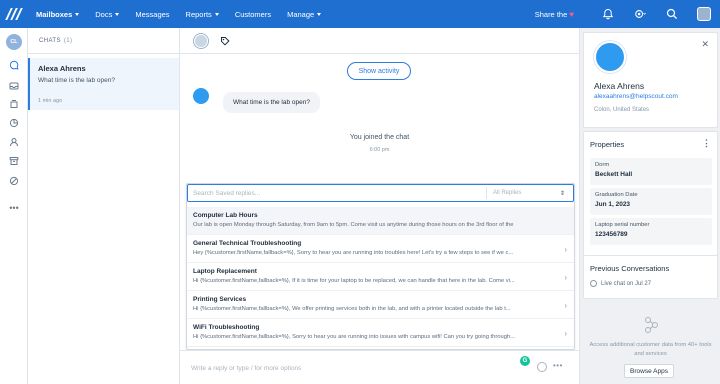  I want to click on nav-docs: Docs, so click(107, 14).